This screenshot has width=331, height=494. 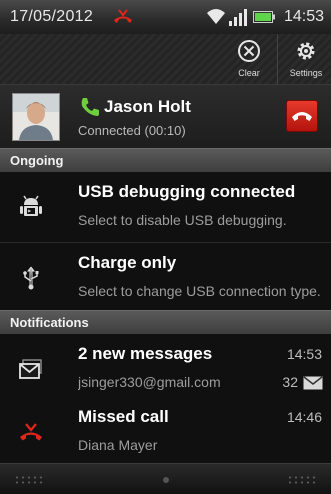 I want to click on caller-name: Jason Holt, so click(x=147, y=106).